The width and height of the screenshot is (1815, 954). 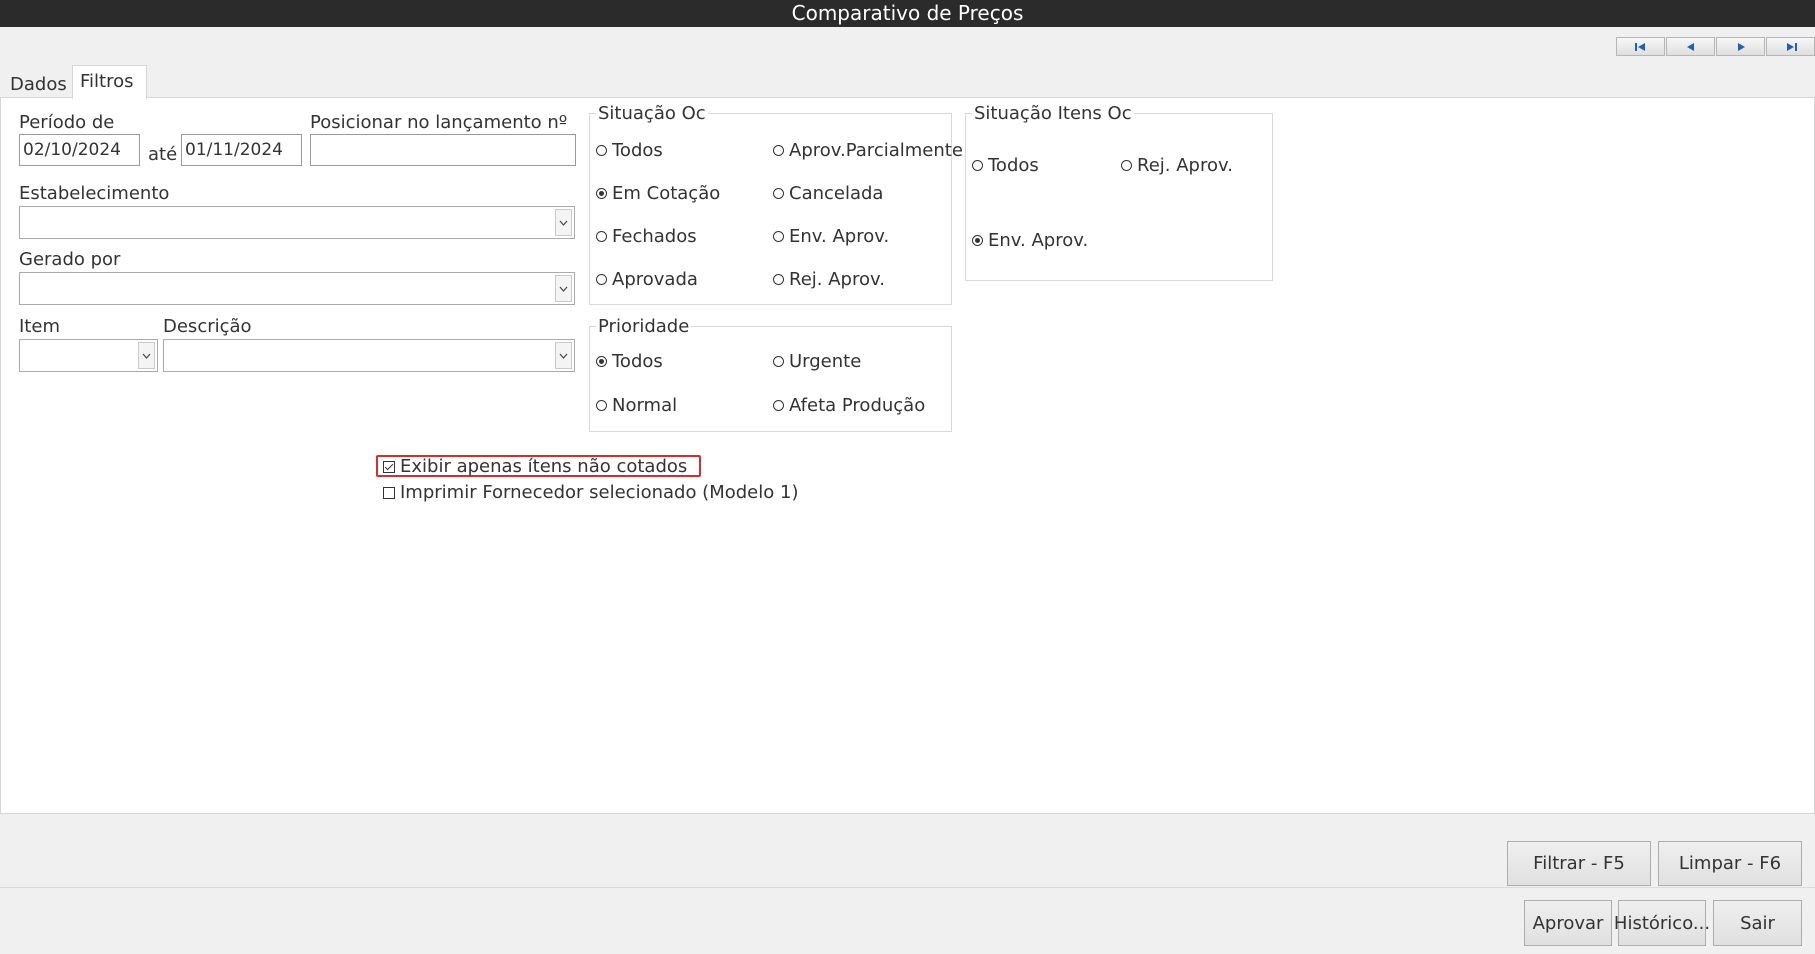 What do you see at coordinates (70, 259) in the screenshot?
I see `gerado-por-label: Gerado por` at bounding box center [70, 259].